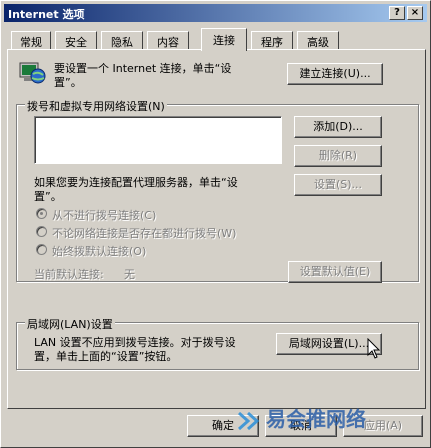 Image resolution: width=431 pixels, height=448 pixels. I want to click on remove-button: 删除(R), so click(338, 156).